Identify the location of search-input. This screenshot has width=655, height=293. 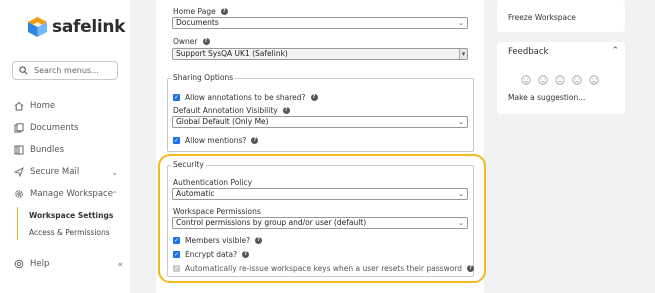
(74, 70).